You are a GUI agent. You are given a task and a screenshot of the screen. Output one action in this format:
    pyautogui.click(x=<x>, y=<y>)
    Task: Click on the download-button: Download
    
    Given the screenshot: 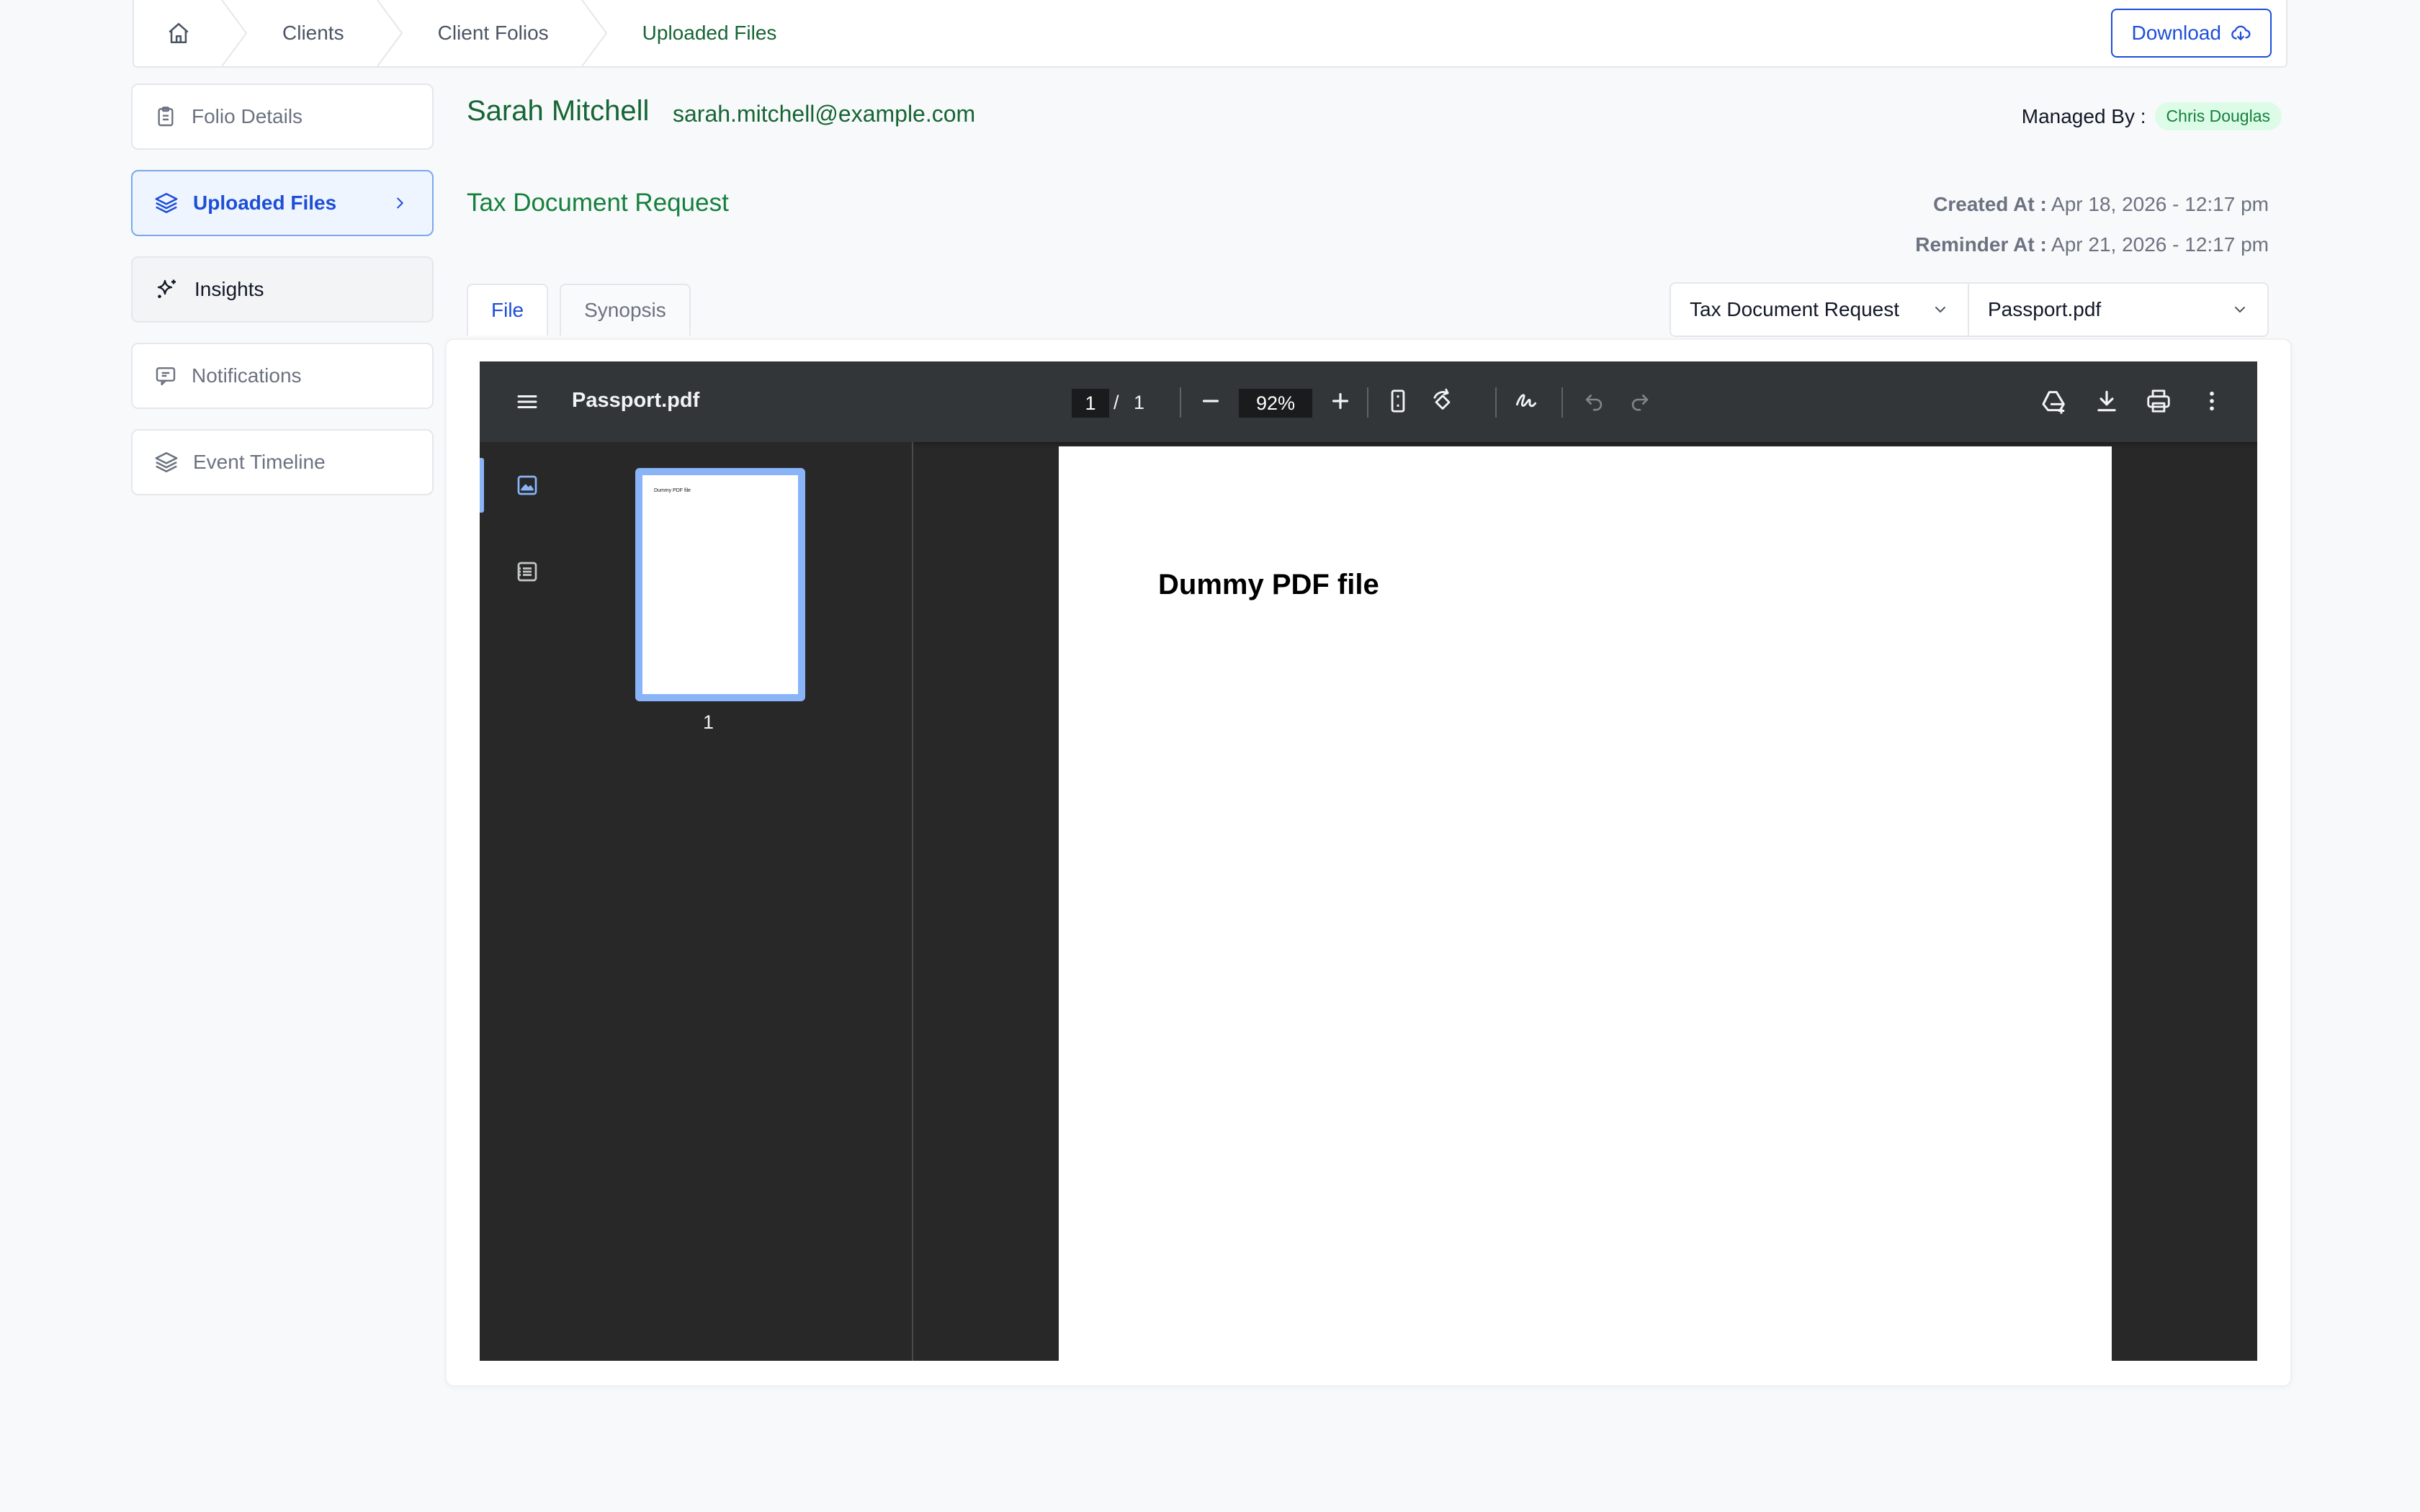 What is the action you would take?
    pyautogui.click(x=2191, y=33)
    